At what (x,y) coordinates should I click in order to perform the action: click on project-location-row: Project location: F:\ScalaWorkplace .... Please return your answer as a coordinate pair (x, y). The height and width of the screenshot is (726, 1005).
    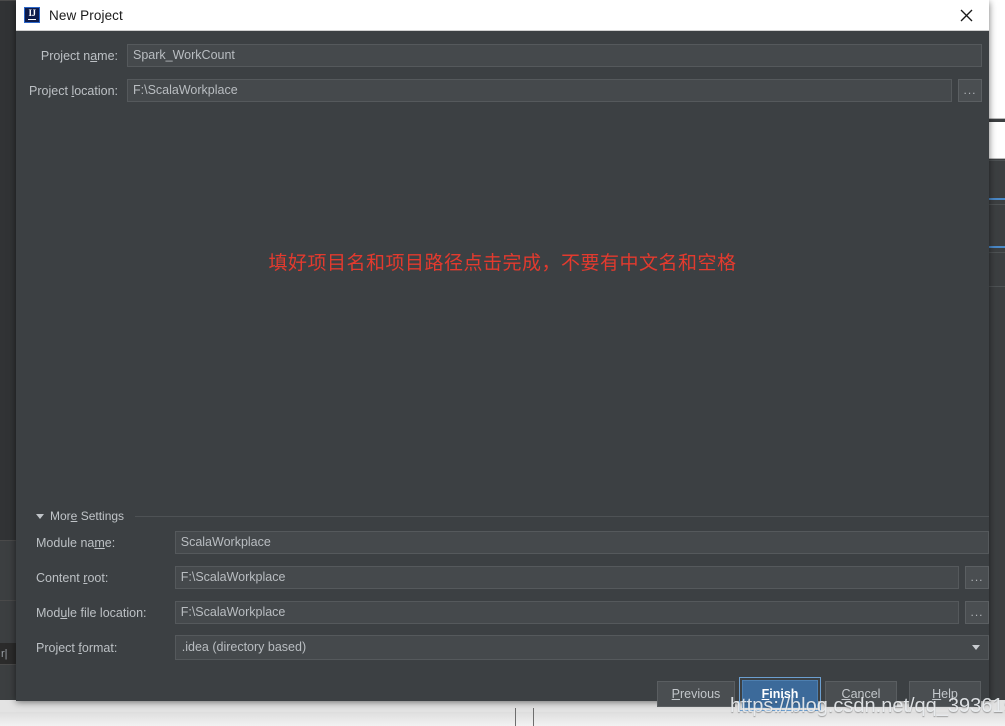
    Looking at the image, I should click on (502, 90).